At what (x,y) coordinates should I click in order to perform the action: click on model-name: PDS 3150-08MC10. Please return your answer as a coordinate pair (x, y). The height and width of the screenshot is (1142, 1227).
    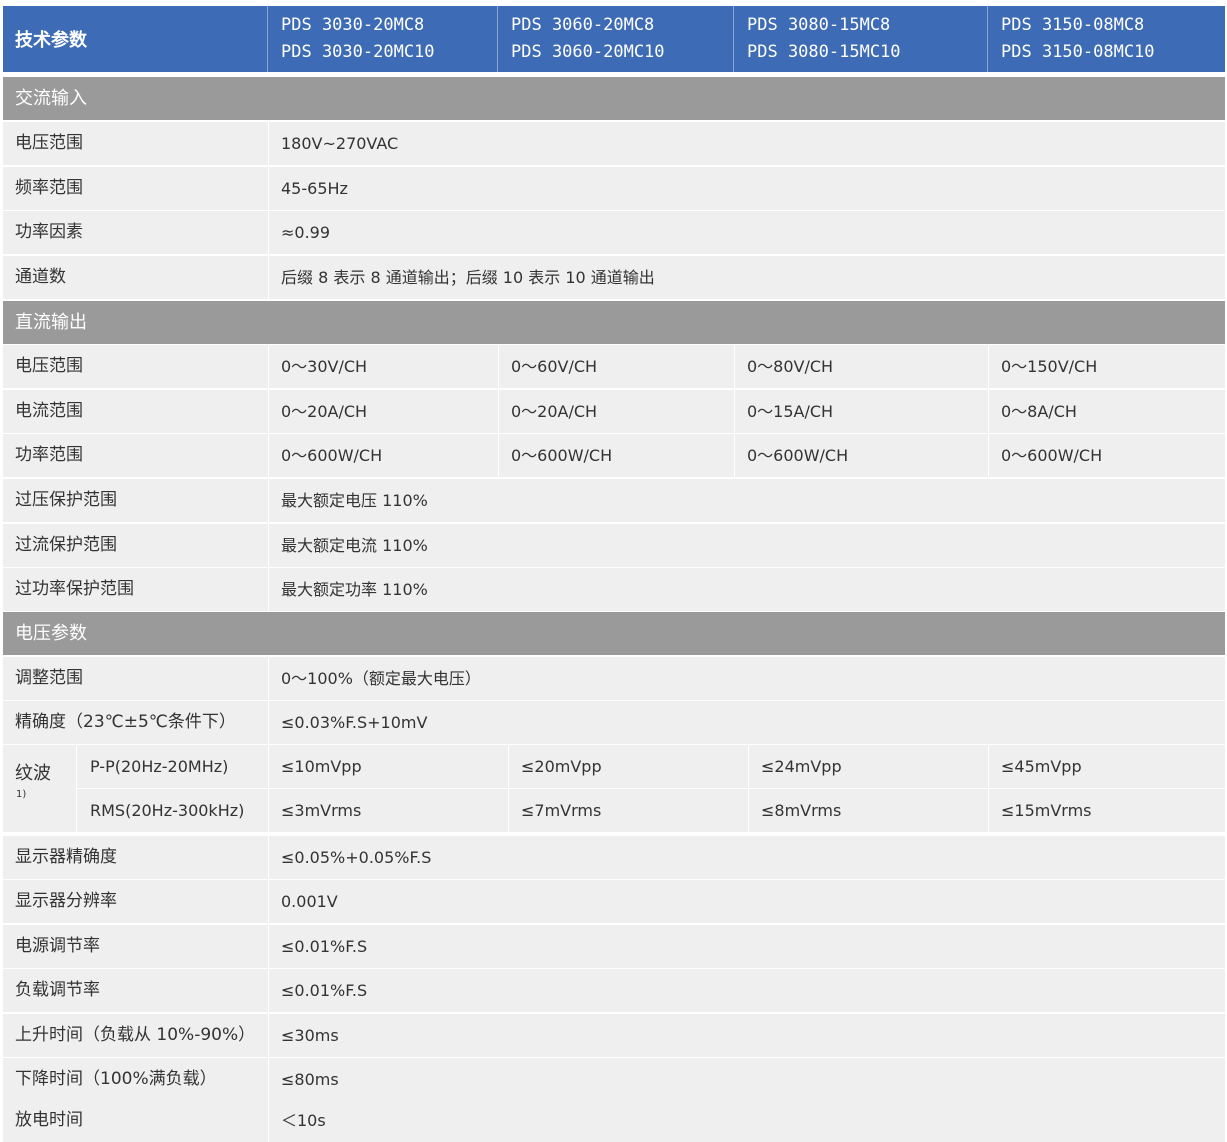
    Looking at the image, I should click on (1078, 52).